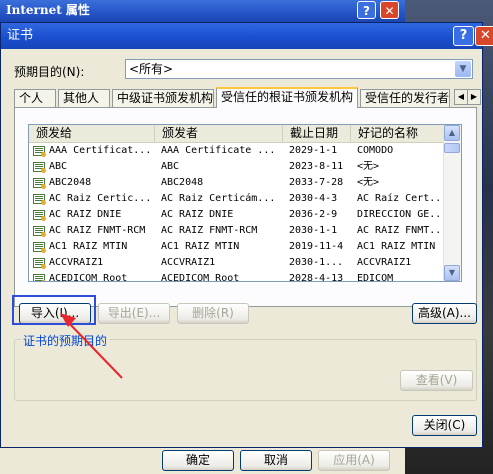 This screenshot has width=493, height=474. What do you see at coordinates (76, 262) in the screenshot?
I see `cell-issued-to: ACCVRAIZ1` at bounding box center [76, 262].